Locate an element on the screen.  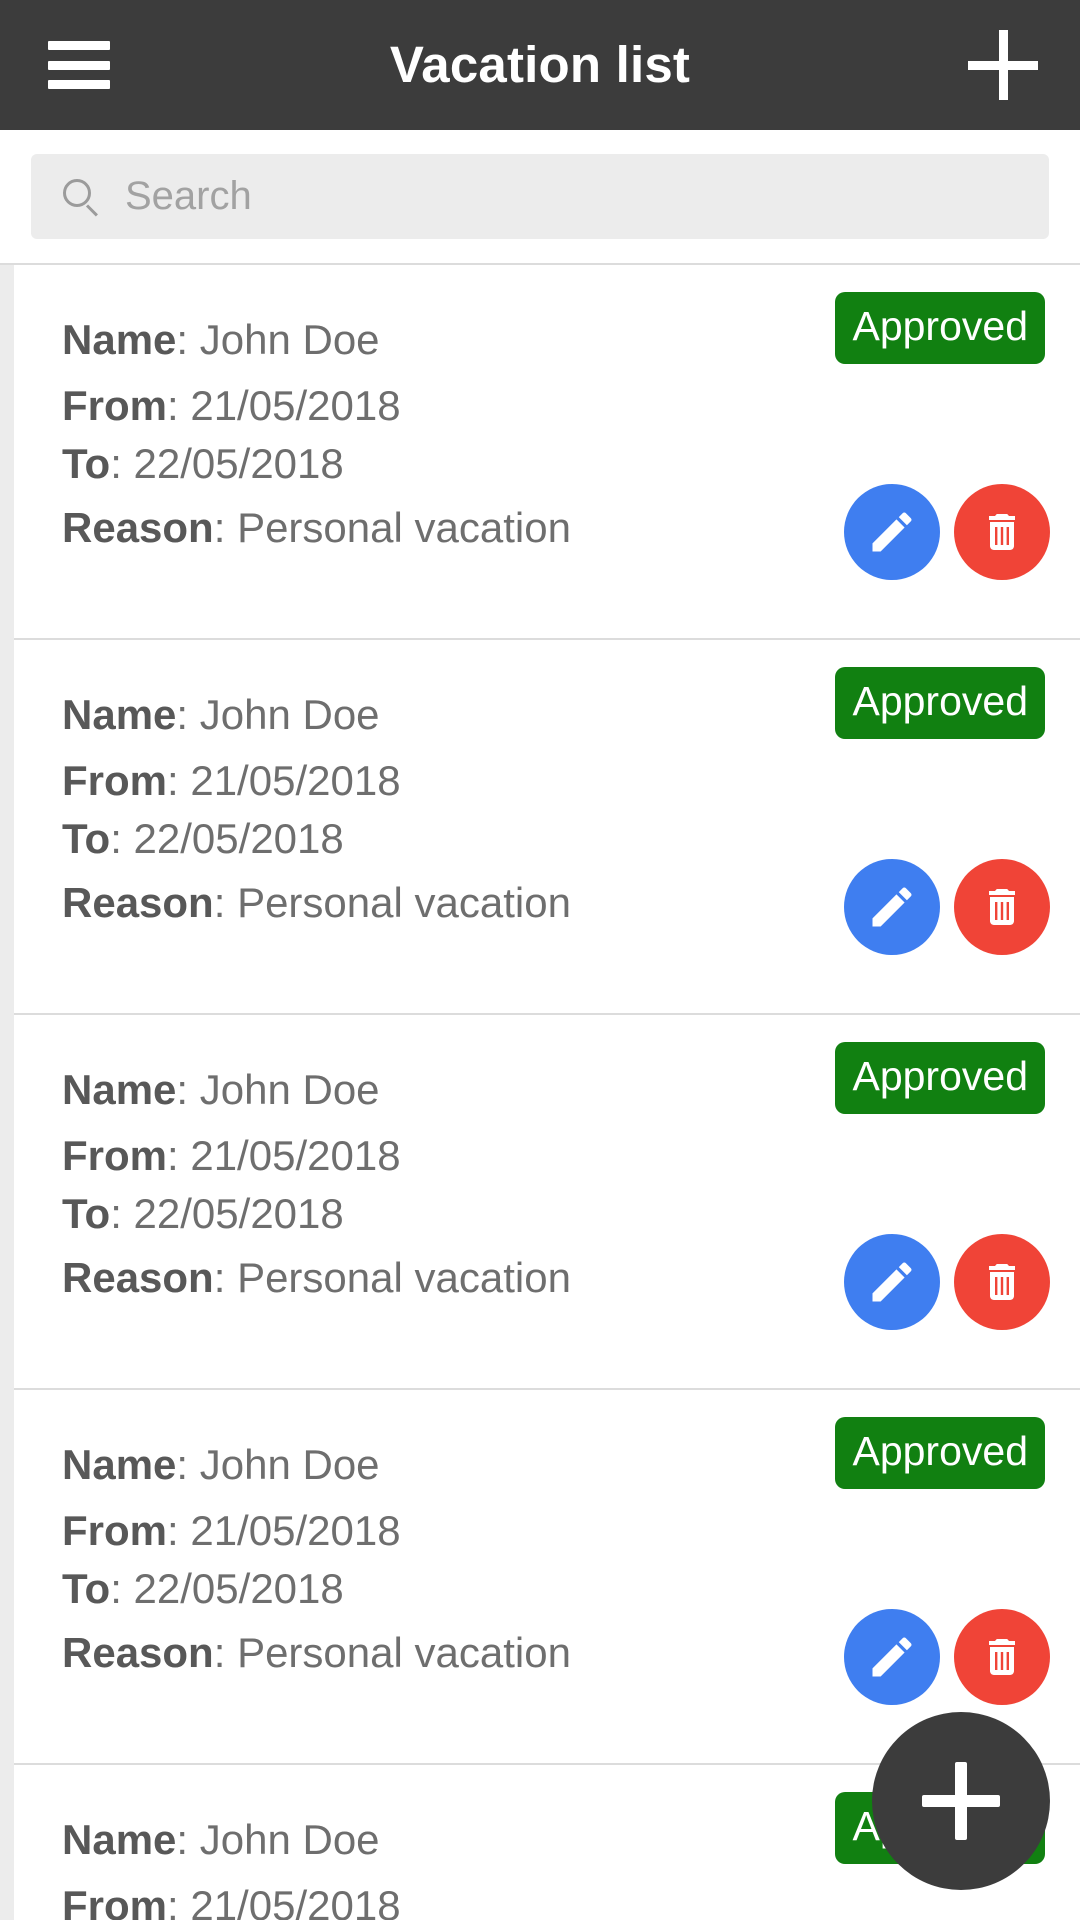
search-box is located at coordinates (540, 196).